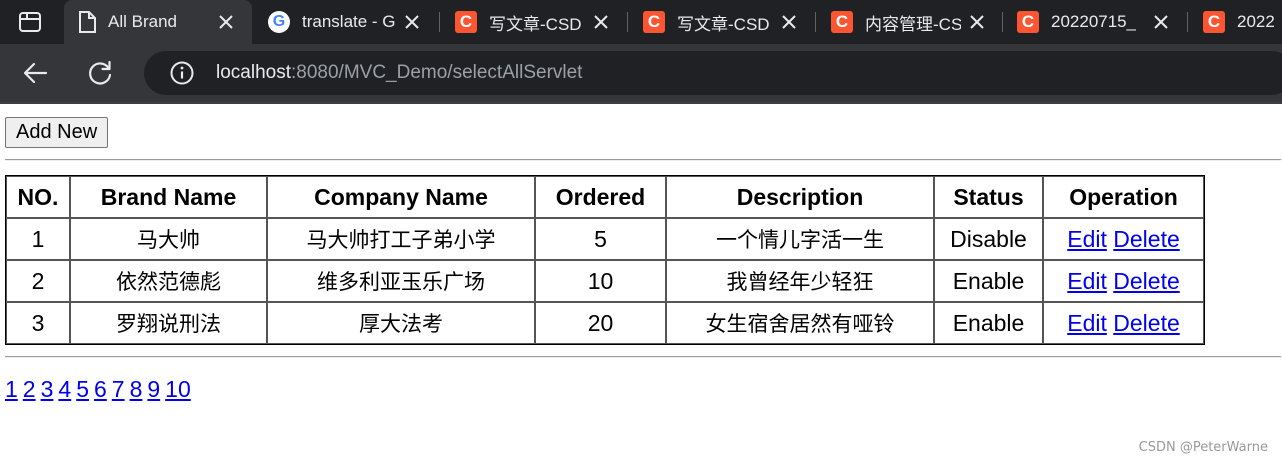 The image size is (1282, 464). Describe the element at coordinates (279, 22) in the screenshot. I see `google-icon: G` at that location.